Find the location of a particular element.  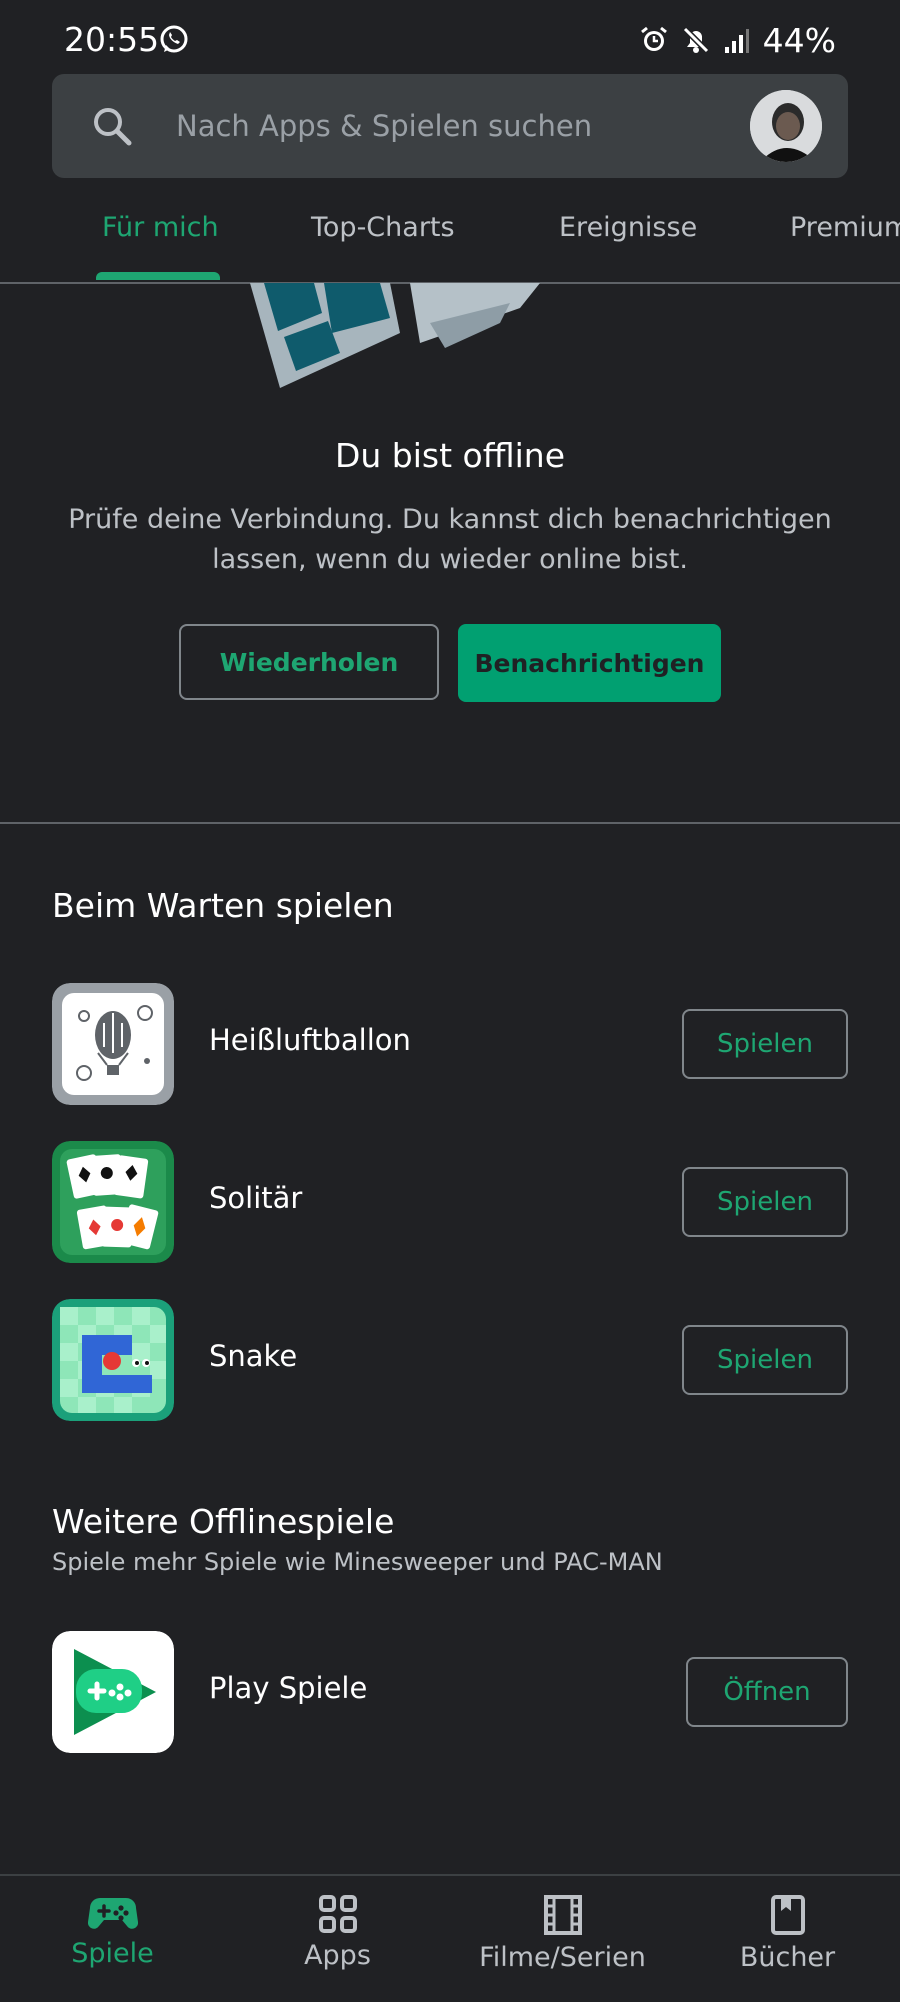

avatar is located at coordinates (786, 126).